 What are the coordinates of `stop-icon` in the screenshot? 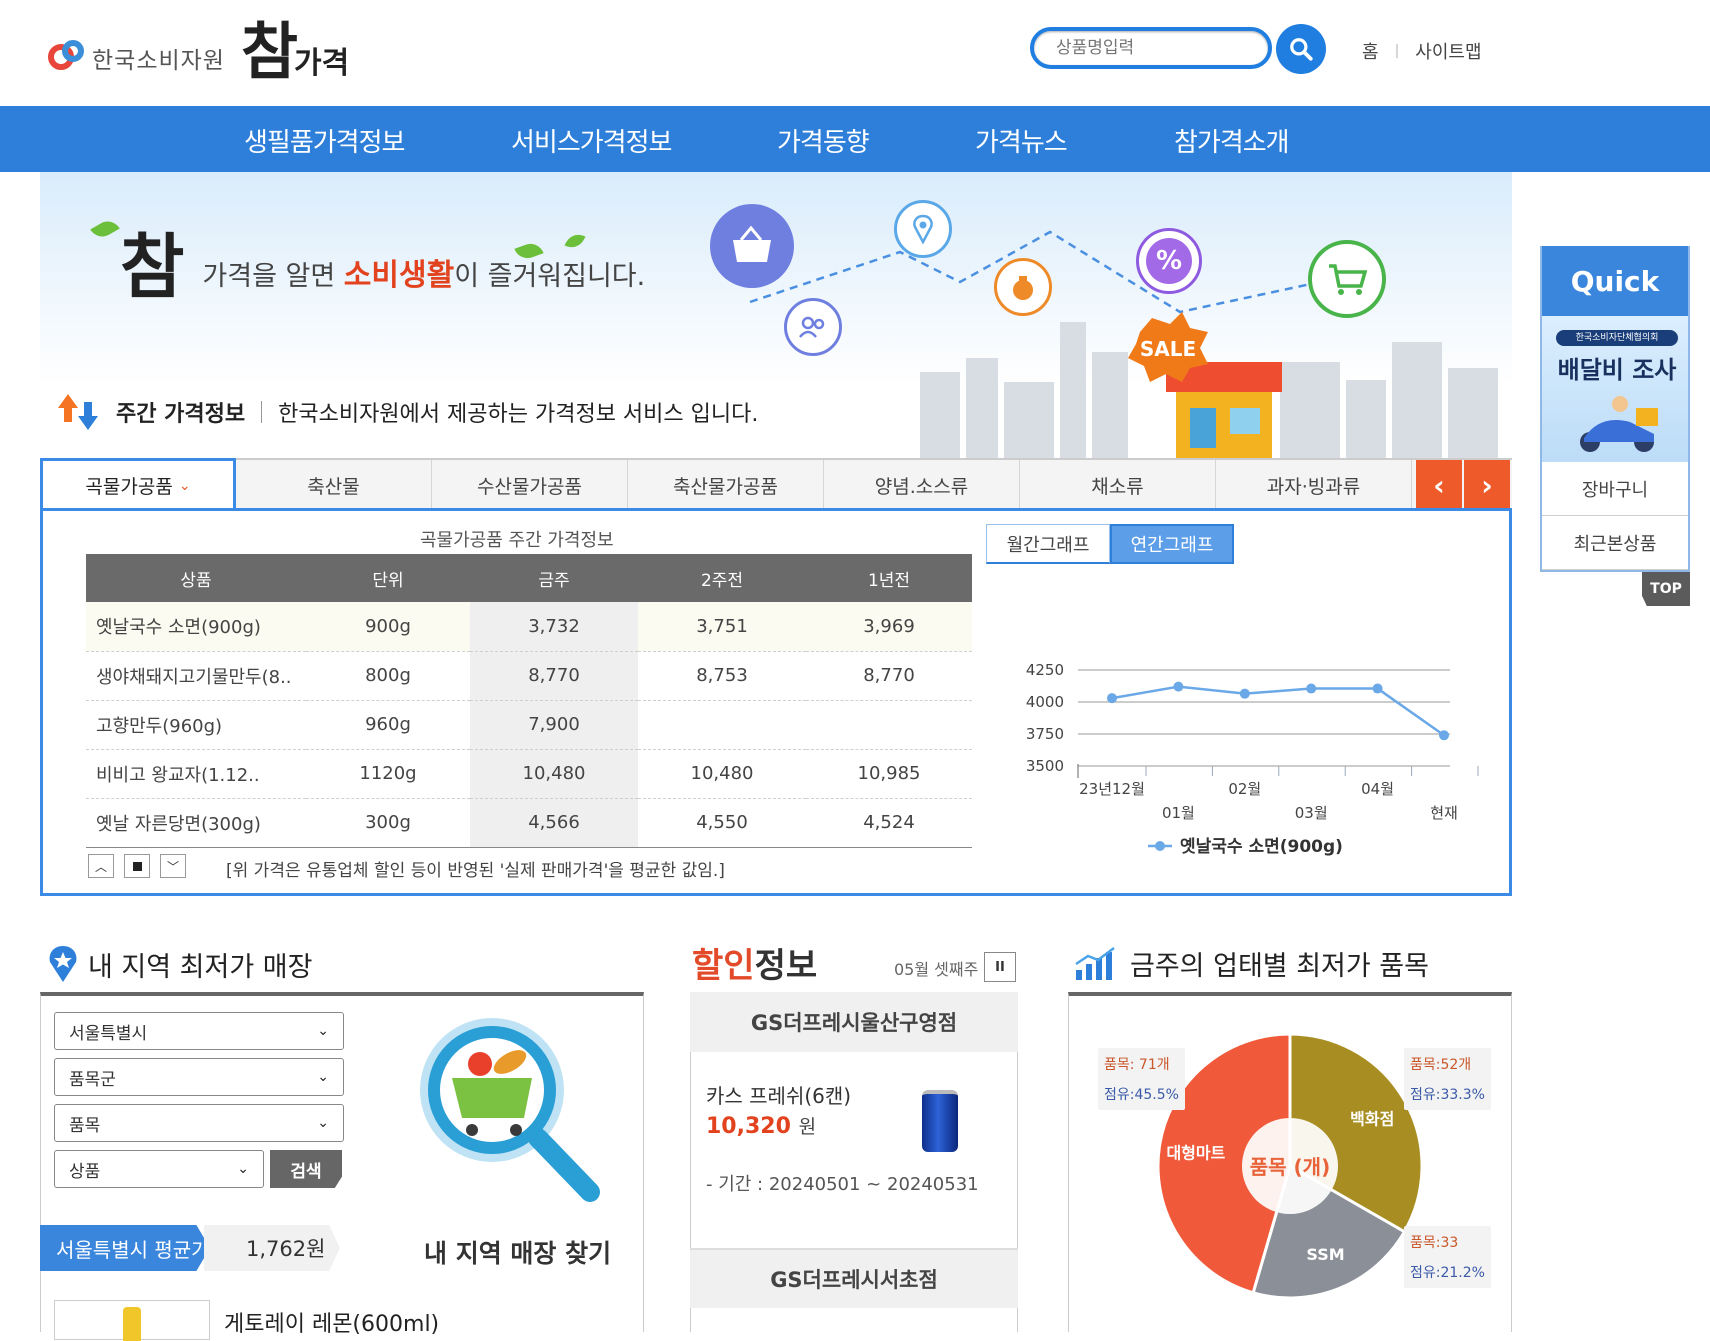 It's located at (137, 866).